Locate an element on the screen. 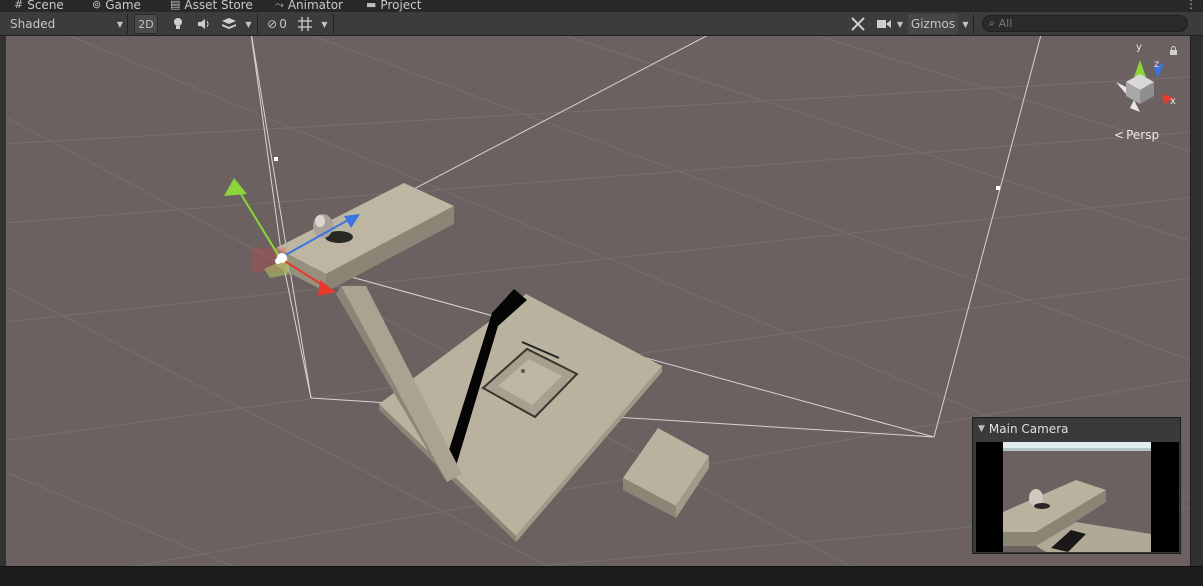 Image resolution: width=1203 pixels, height=586 pixels. chevron-down-icon: ▼ is located at coordinates (119, 24).